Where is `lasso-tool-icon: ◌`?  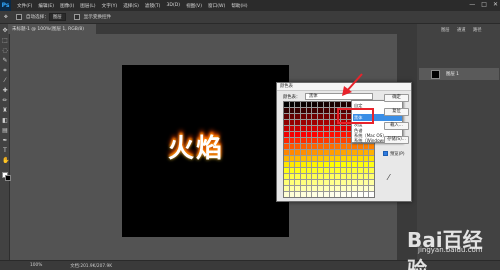 lasso-tool-icon: ◌ is located at coordinates (5, 51).